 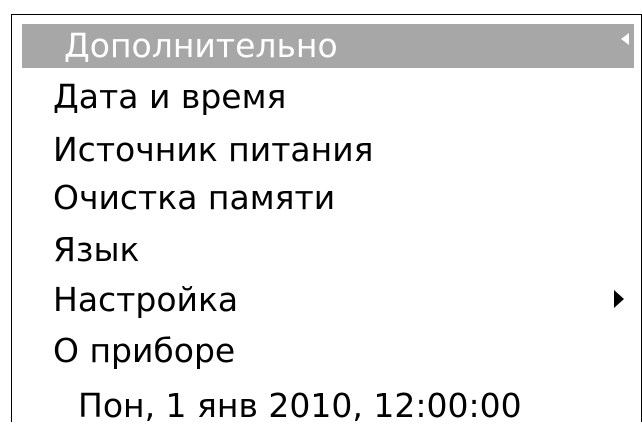 I want to click on menu-item-clear-memory: Очистка памяти, so click(x=194, y=198).